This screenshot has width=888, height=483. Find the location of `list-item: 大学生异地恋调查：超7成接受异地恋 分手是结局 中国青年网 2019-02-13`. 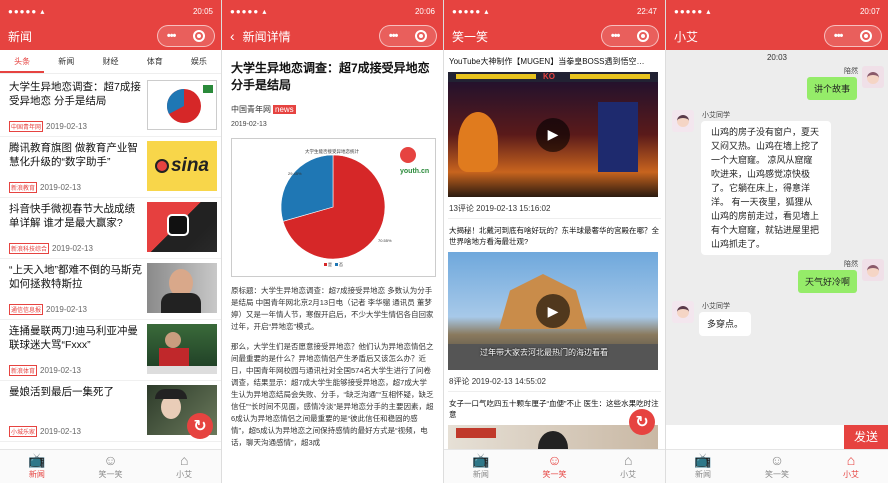

list-item: 大学生异地恋调查：超7成接受异地恋 分手是结局 中国青年网 2019-02-13 is located at coordinates (110, 106).